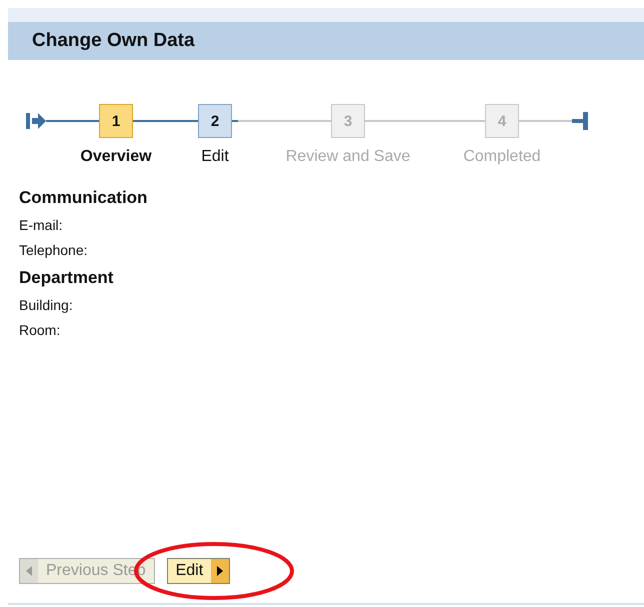 This screenshot has height=607, width=644. What do you see at coordinates (29, 571) in the screenshot?
I see `left-arrow-icon` at bounding box center [29, 571].